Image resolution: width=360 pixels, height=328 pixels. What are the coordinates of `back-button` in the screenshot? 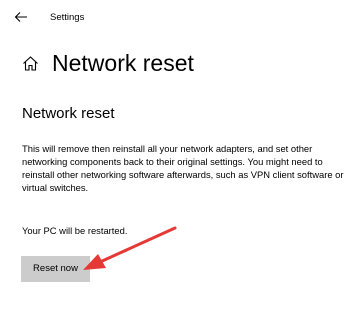 It's located at (21, 17).